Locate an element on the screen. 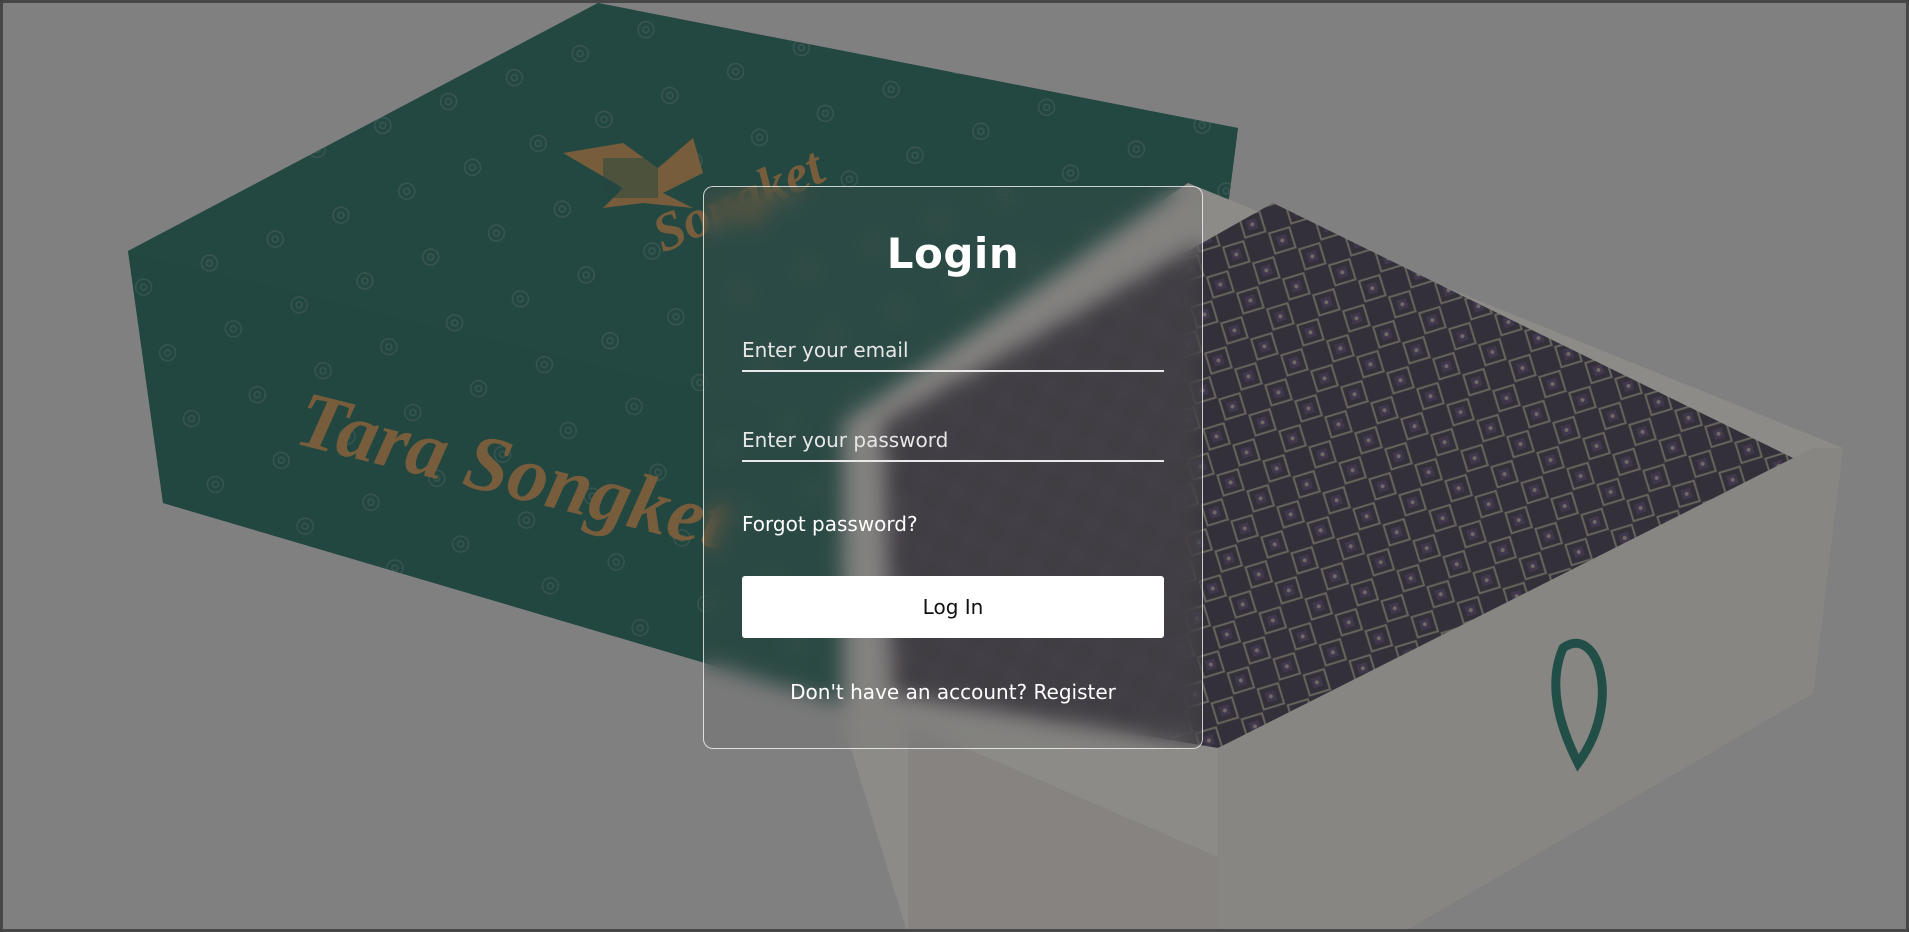 The height and width of the screenshot is (932, 1909). register-prompt-text: Don't have an account? is located at coordinates (909, 692).